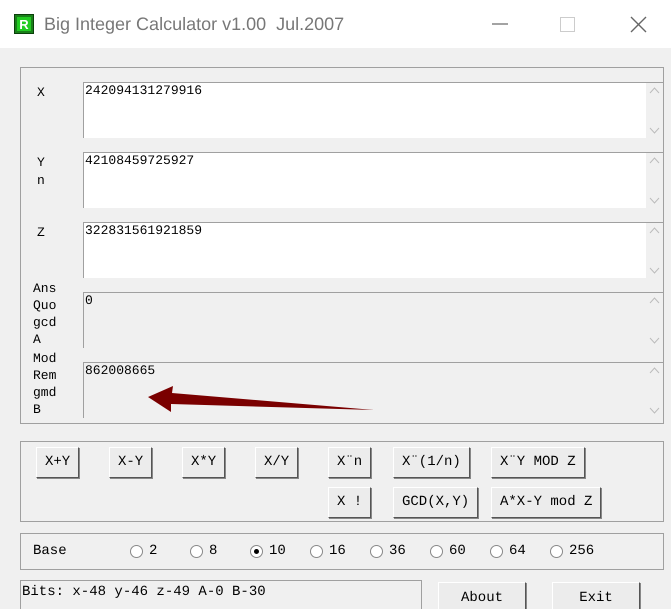  I want to click on input-field: 242094131279916, so click(373, 110).